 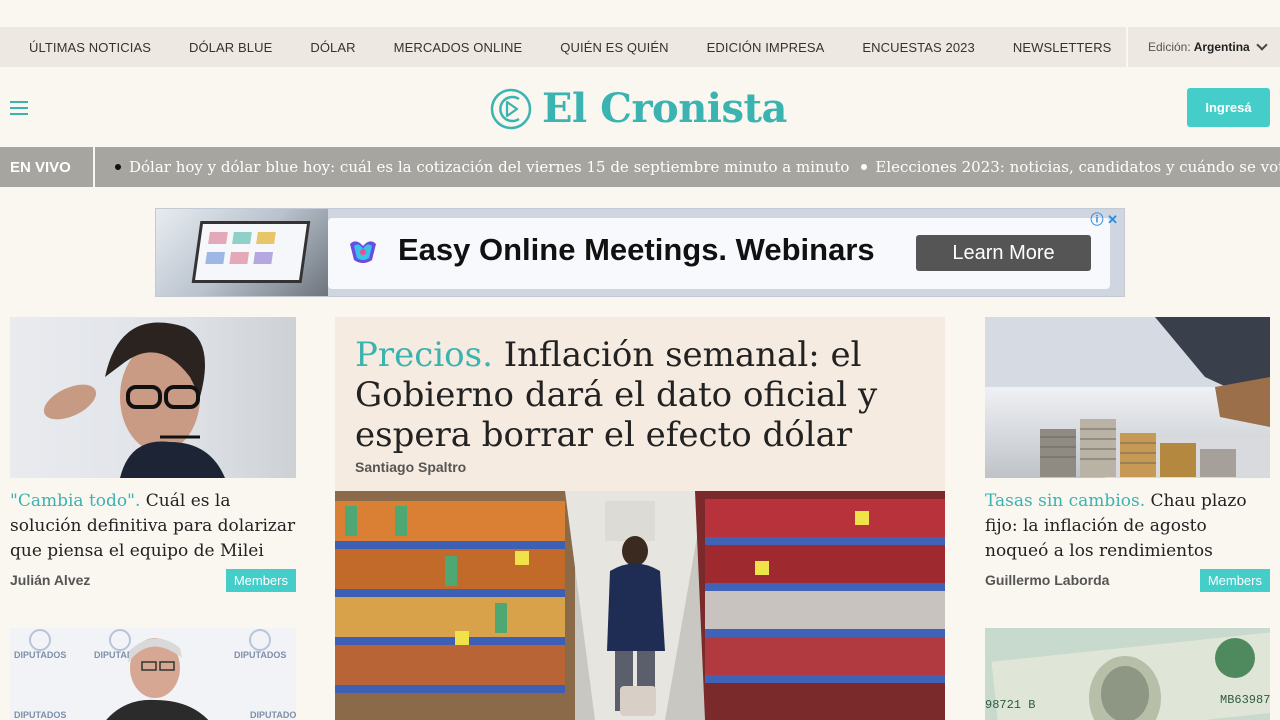 What do you see at coordinates (363, 252) in the screenshot?
I see `conference-logo-icon` at bounding box center [363, 252].